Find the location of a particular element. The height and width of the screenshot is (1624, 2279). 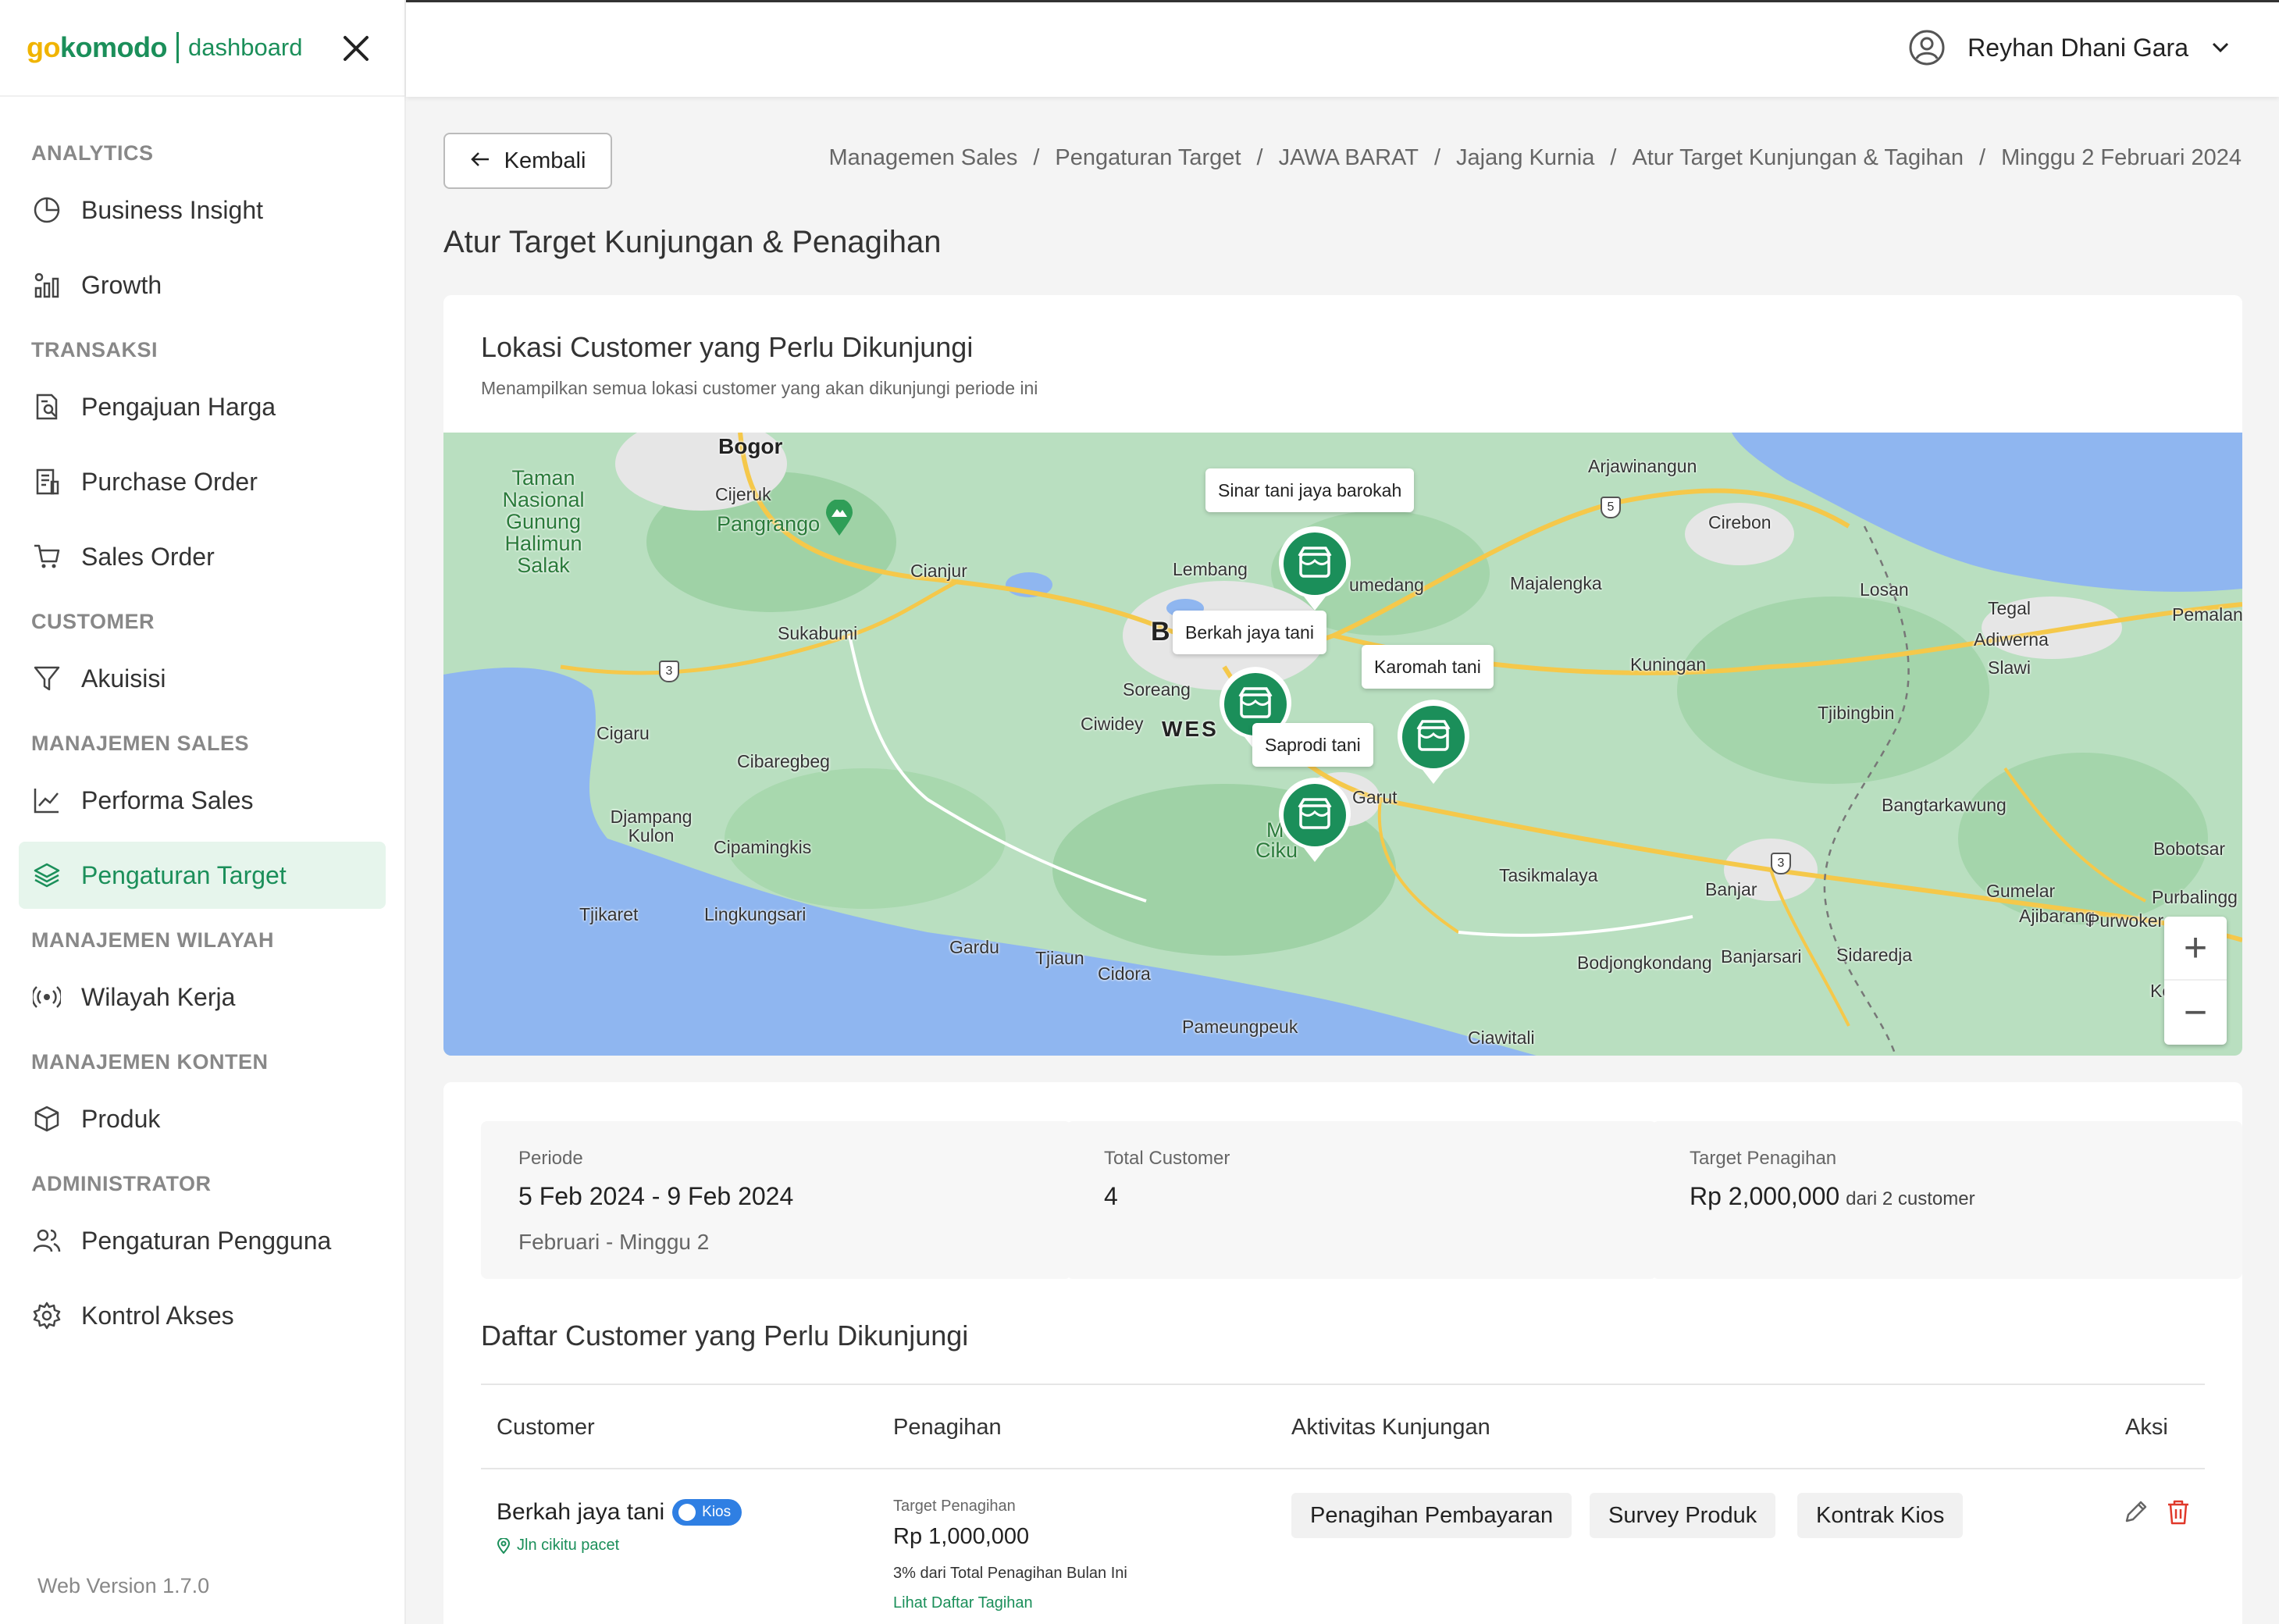

nav-group-label: MANAJEMEN KONTEN is located at coordinates (150, 1062).